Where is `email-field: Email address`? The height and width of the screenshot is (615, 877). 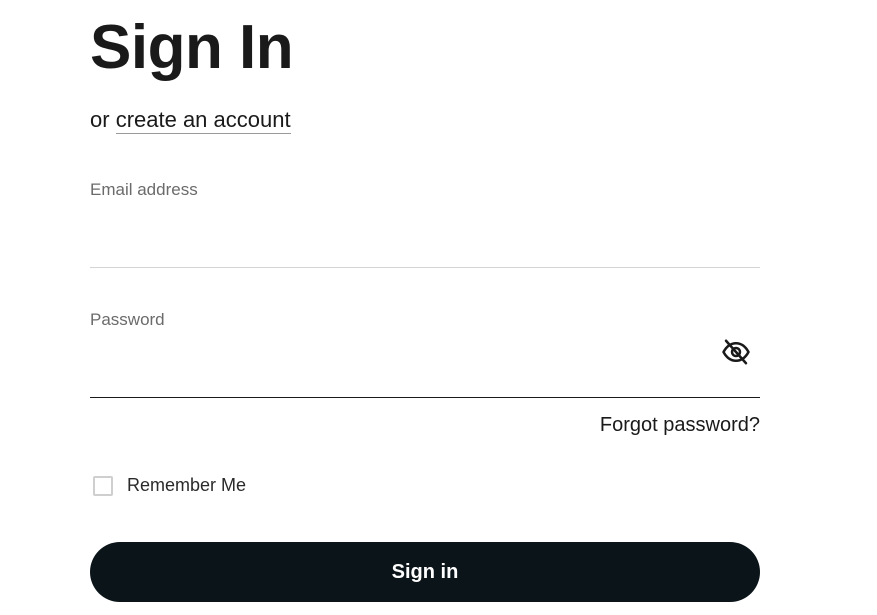 email-field: Email address is located at coordinates (425, 223).